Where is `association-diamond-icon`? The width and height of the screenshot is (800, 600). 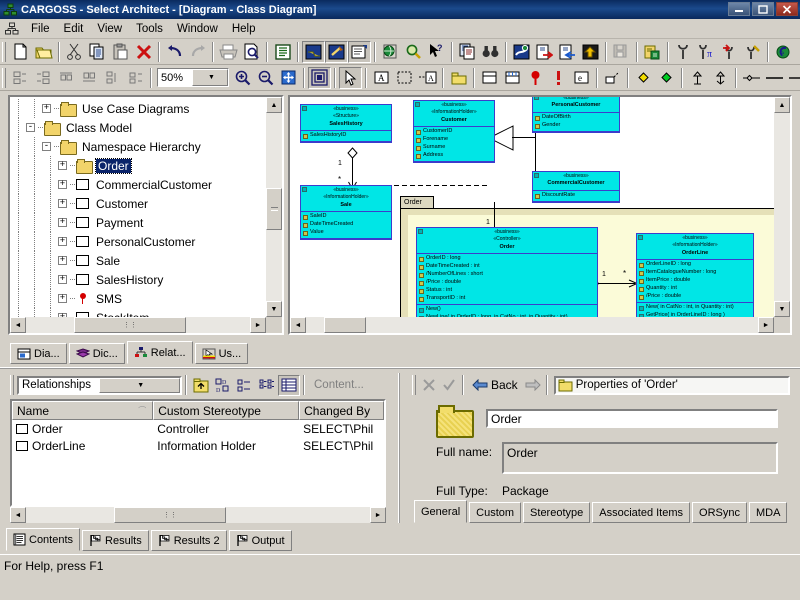 association-diamond-icon is located at coordinates (751, 78).